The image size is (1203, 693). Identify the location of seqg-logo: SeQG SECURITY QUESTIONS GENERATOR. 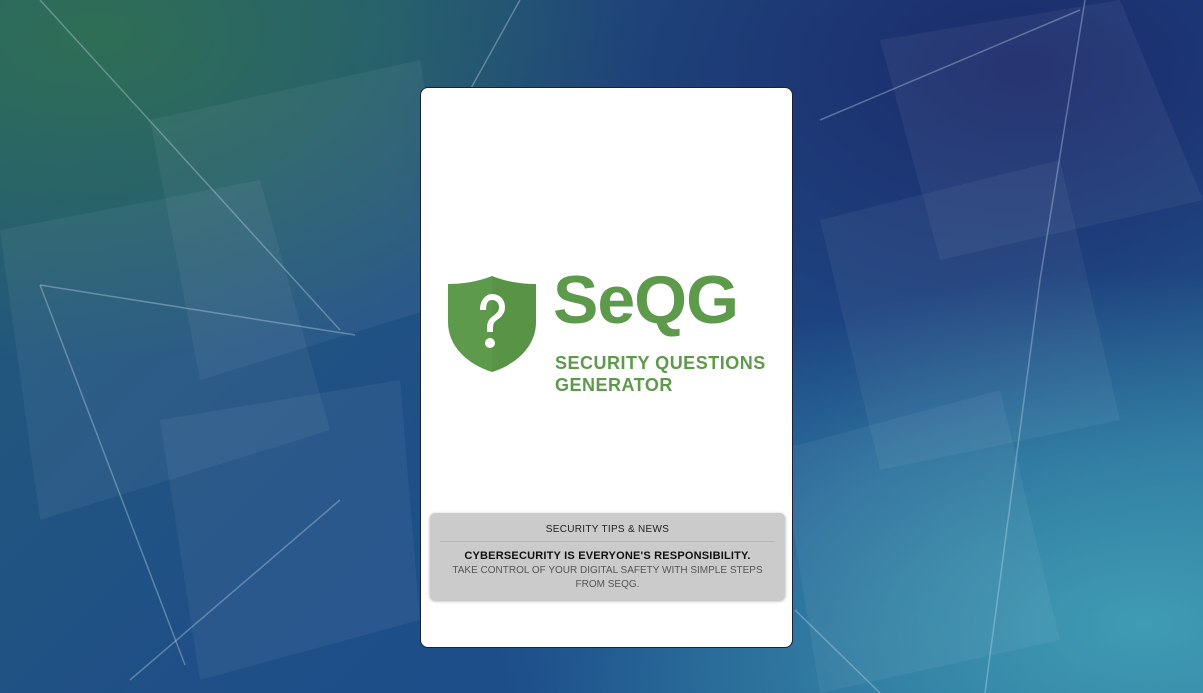
(608, 330).